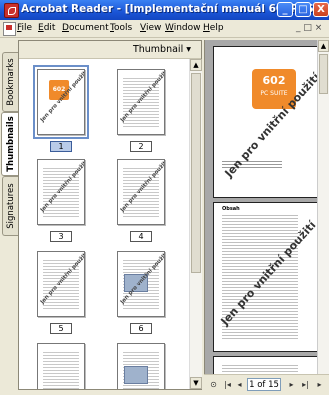  Describe the element at coordinates (319, 384) in the screenshot. I see `scroll-right-icon: ▸` at that location.